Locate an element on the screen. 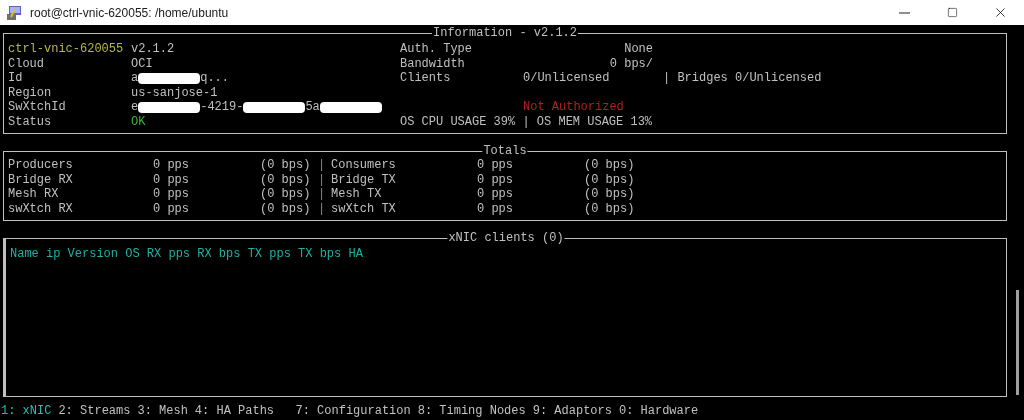  menu-tab: 9: Adaptors is located at coordinates (572, 411).